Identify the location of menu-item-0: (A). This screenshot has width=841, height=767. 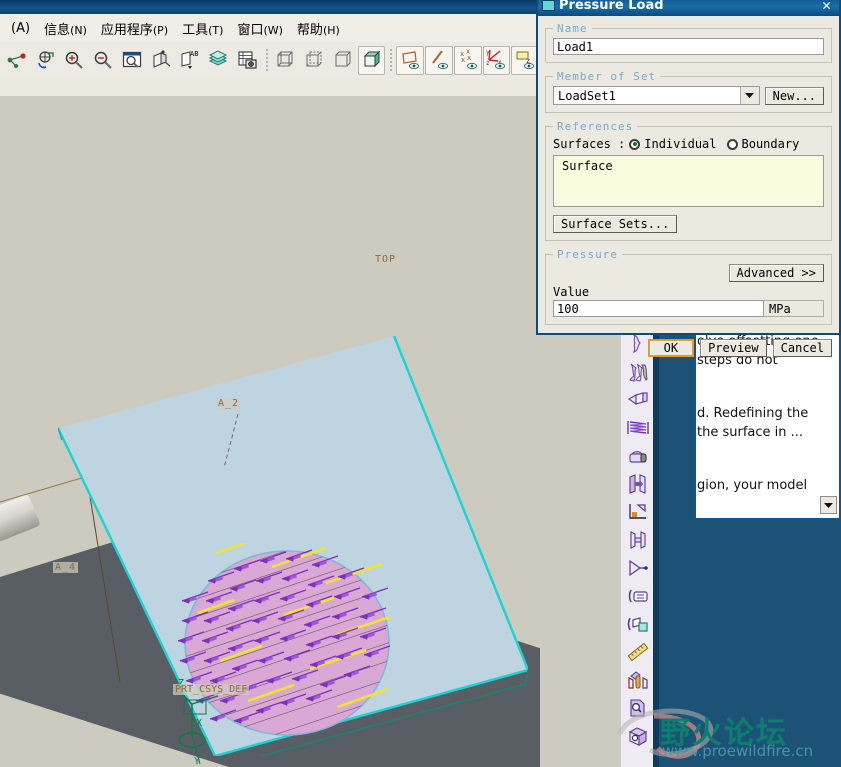
(20, 28).